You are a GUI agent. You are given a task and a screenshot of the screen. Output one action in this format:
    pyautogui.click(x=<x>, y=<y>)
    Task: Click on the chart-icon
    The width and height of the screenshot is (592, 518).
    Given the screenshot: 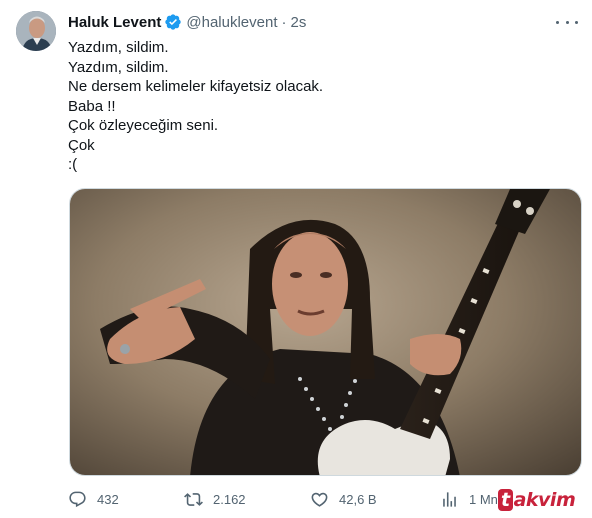 What is the action you would take?
    pyautogui.click(x=449, y=499)
    